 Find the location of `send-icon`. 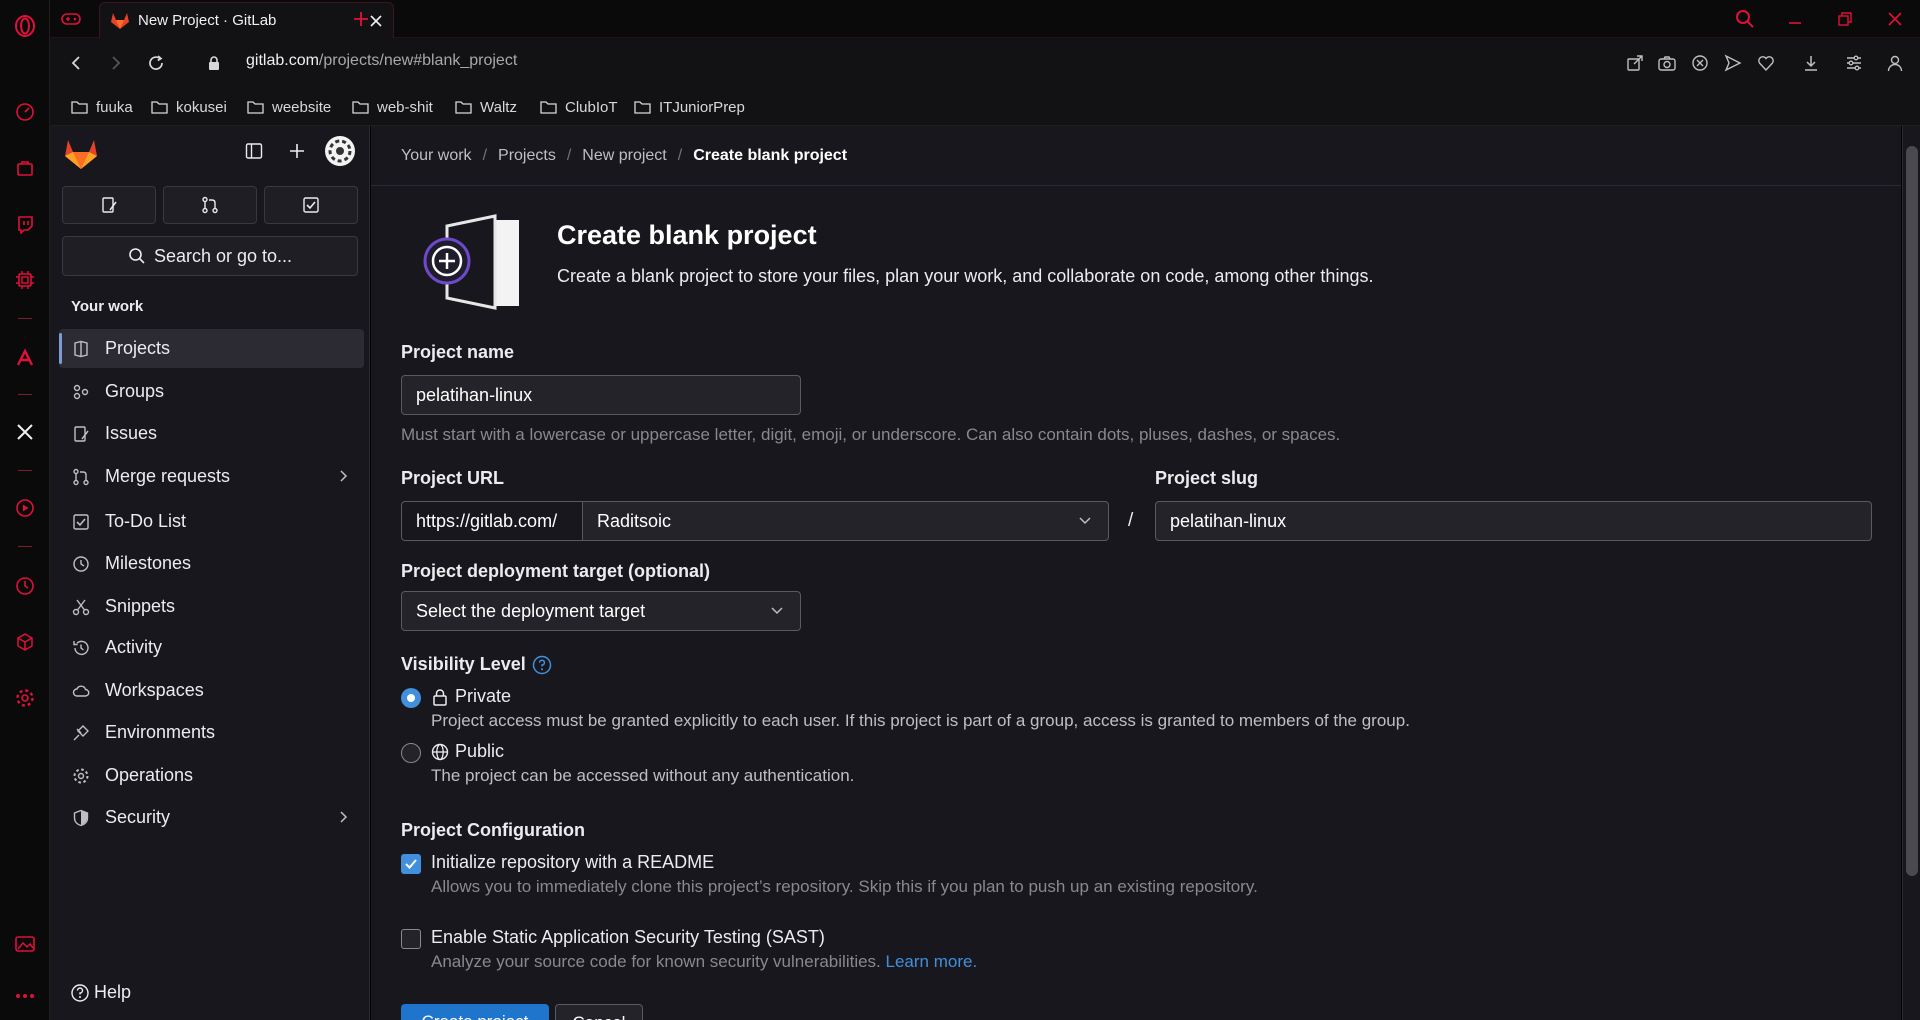

send-icon is located at coordinates (1733, 63).